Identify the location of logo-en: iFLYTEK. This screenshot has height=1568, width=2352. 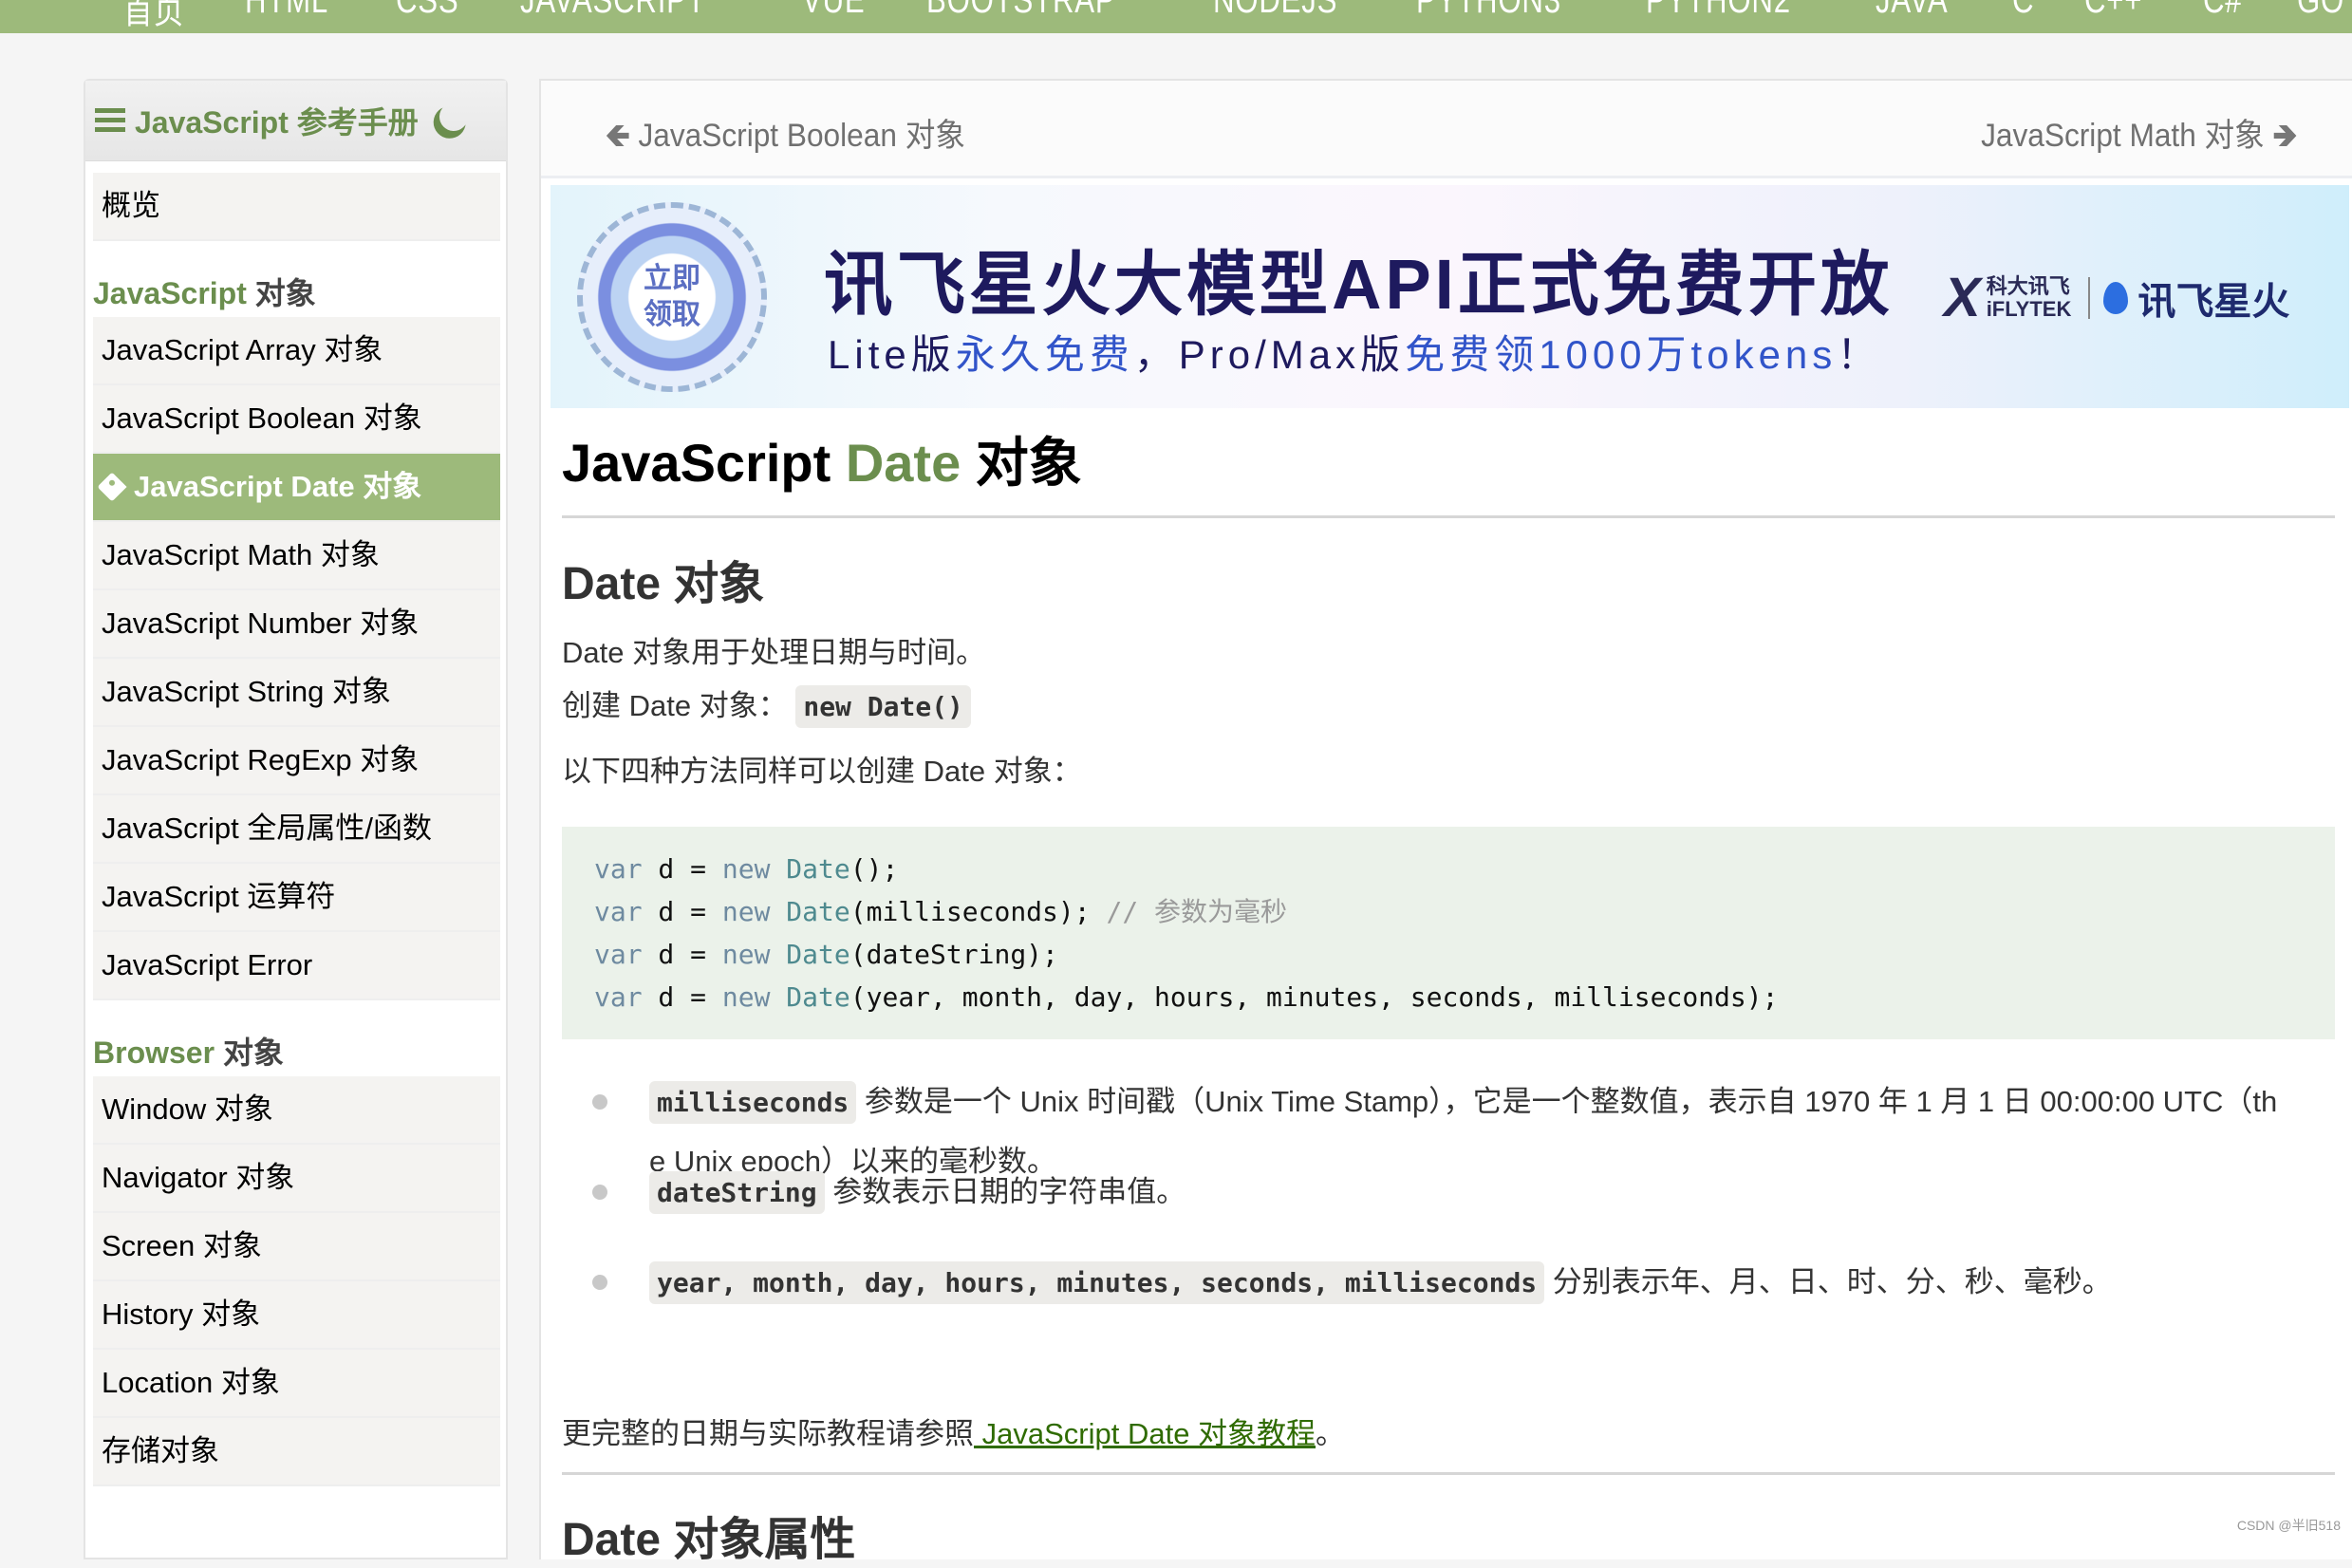
(2029, 308).